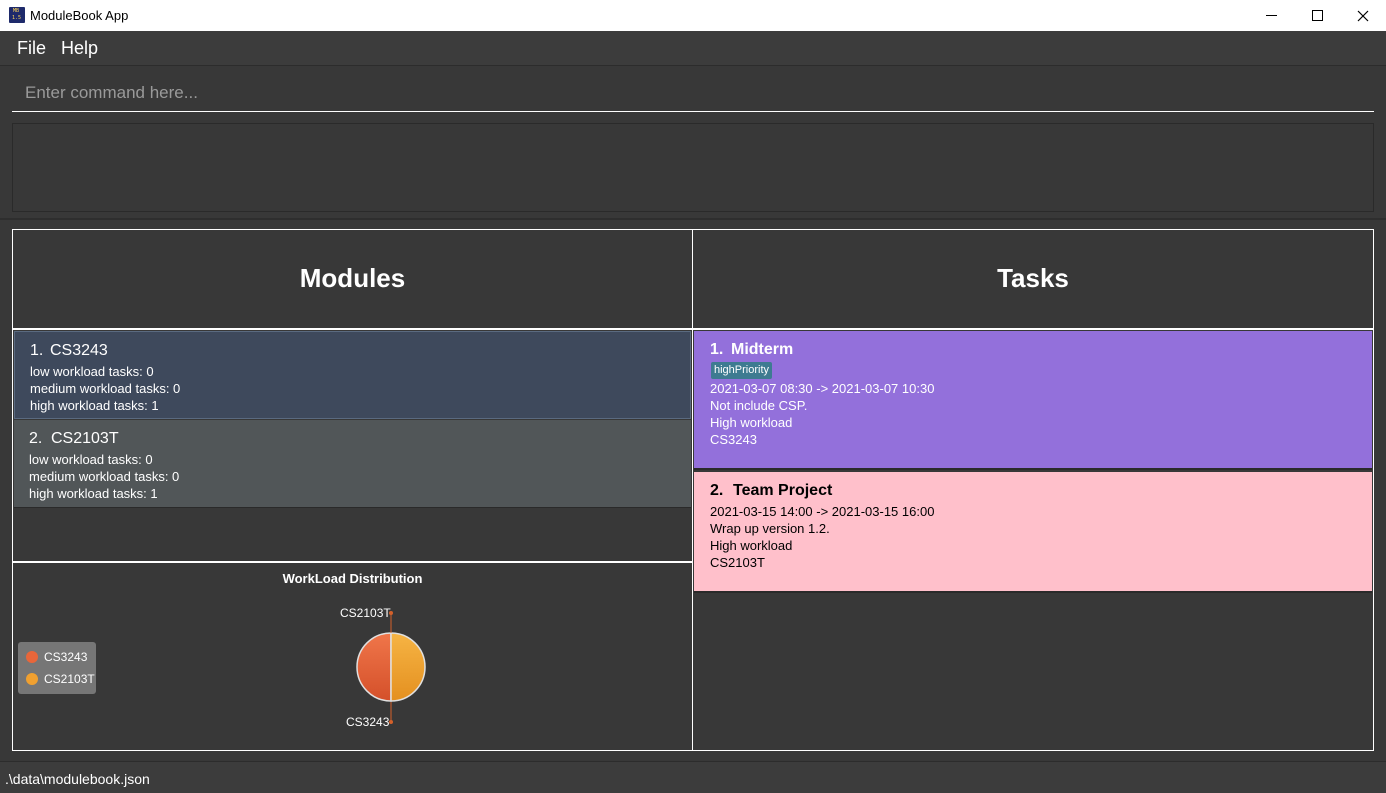  Describe the element at coordinates (36, 438) in the screenshot. I see `module-index: 2.` at that location.